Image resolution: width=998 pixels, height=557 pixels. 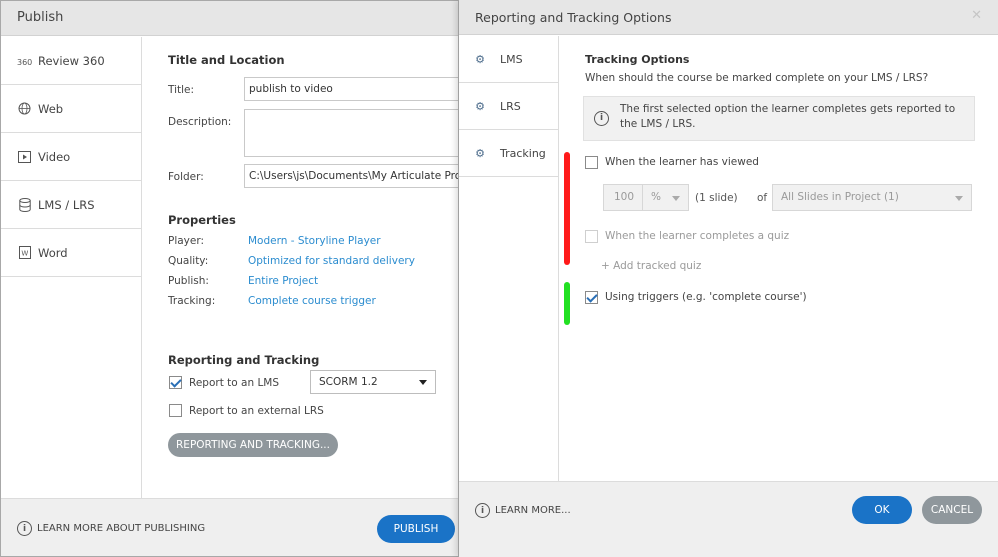 I want to click on tab-label: LMS, so click(x=511, y=59).